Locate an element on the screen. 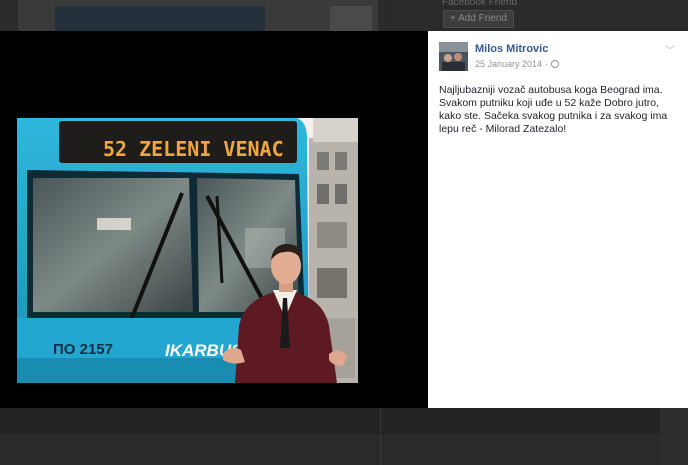  post-date-link: 25 January 2014 is located at coordinates (508, 64).